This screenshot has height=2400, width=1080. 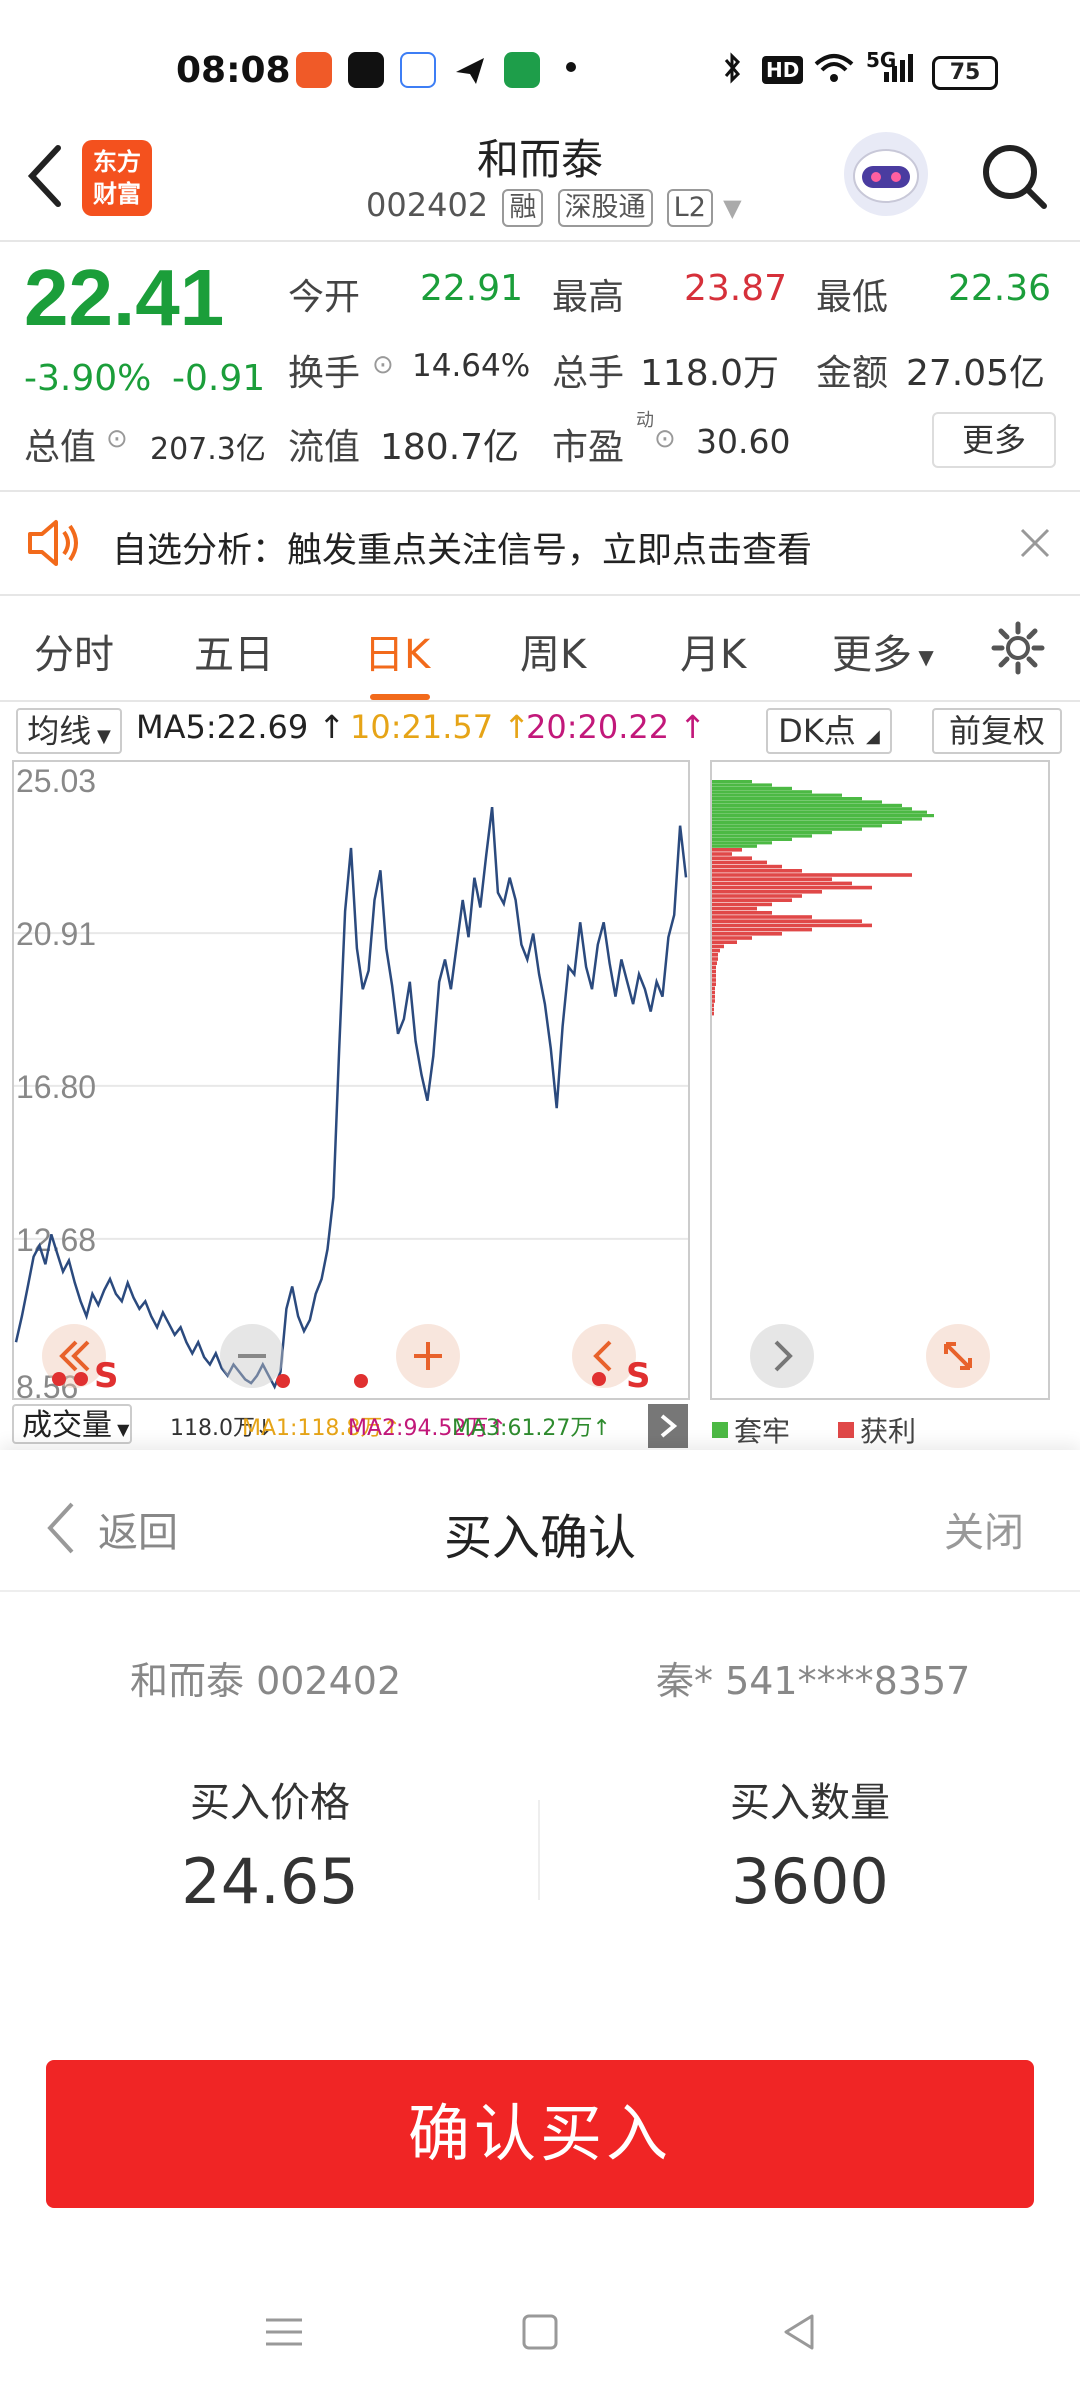 I want to click on tag-connect: 深股通, so click(x=605, y=208).